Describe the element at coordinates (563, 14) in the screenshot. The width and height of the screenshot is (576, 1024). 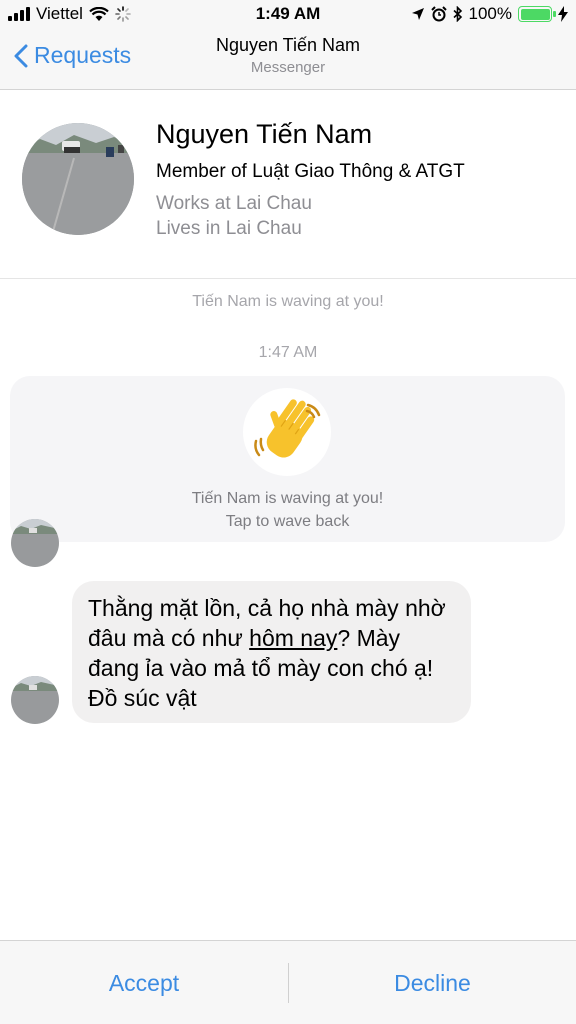
I see `charging-icon` at that location.